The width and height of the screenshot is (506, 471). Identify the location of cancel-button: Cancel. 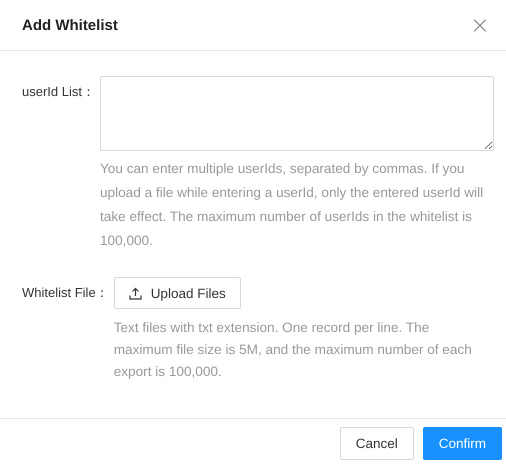
(377, 443).